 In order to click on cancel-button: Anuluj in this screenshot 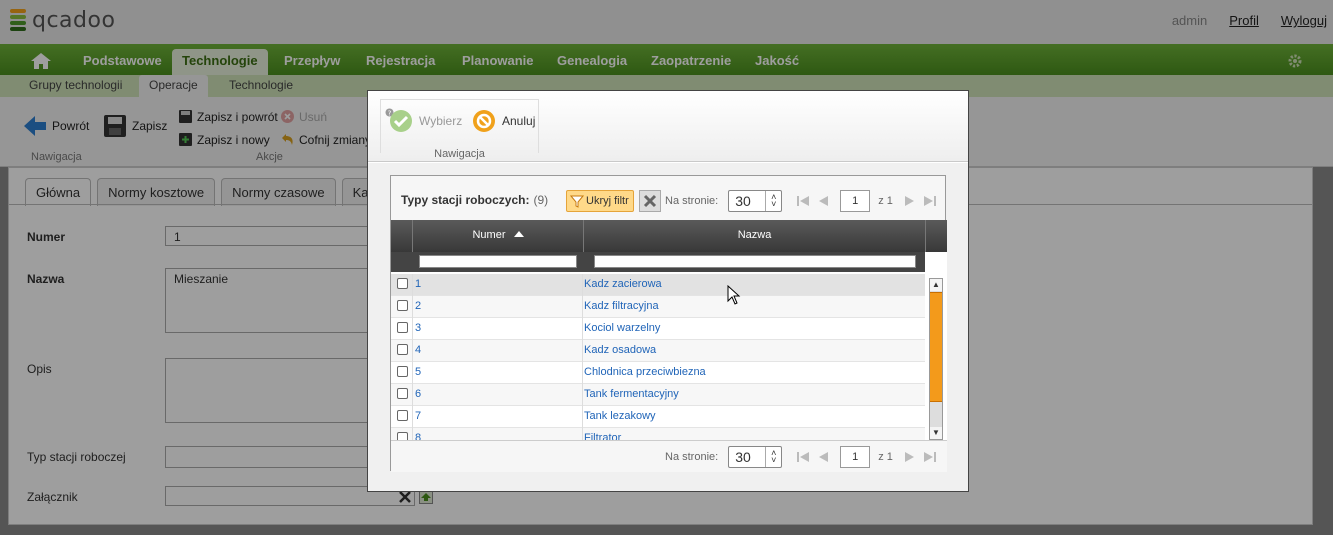, I will do `click(503, 121)`.